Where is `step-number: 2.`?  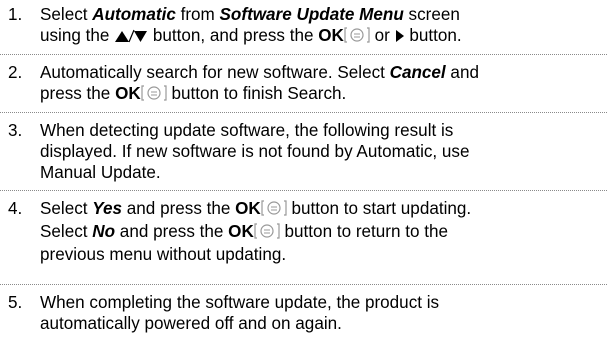 step-number: 2. is located at coordinates (15, 72).